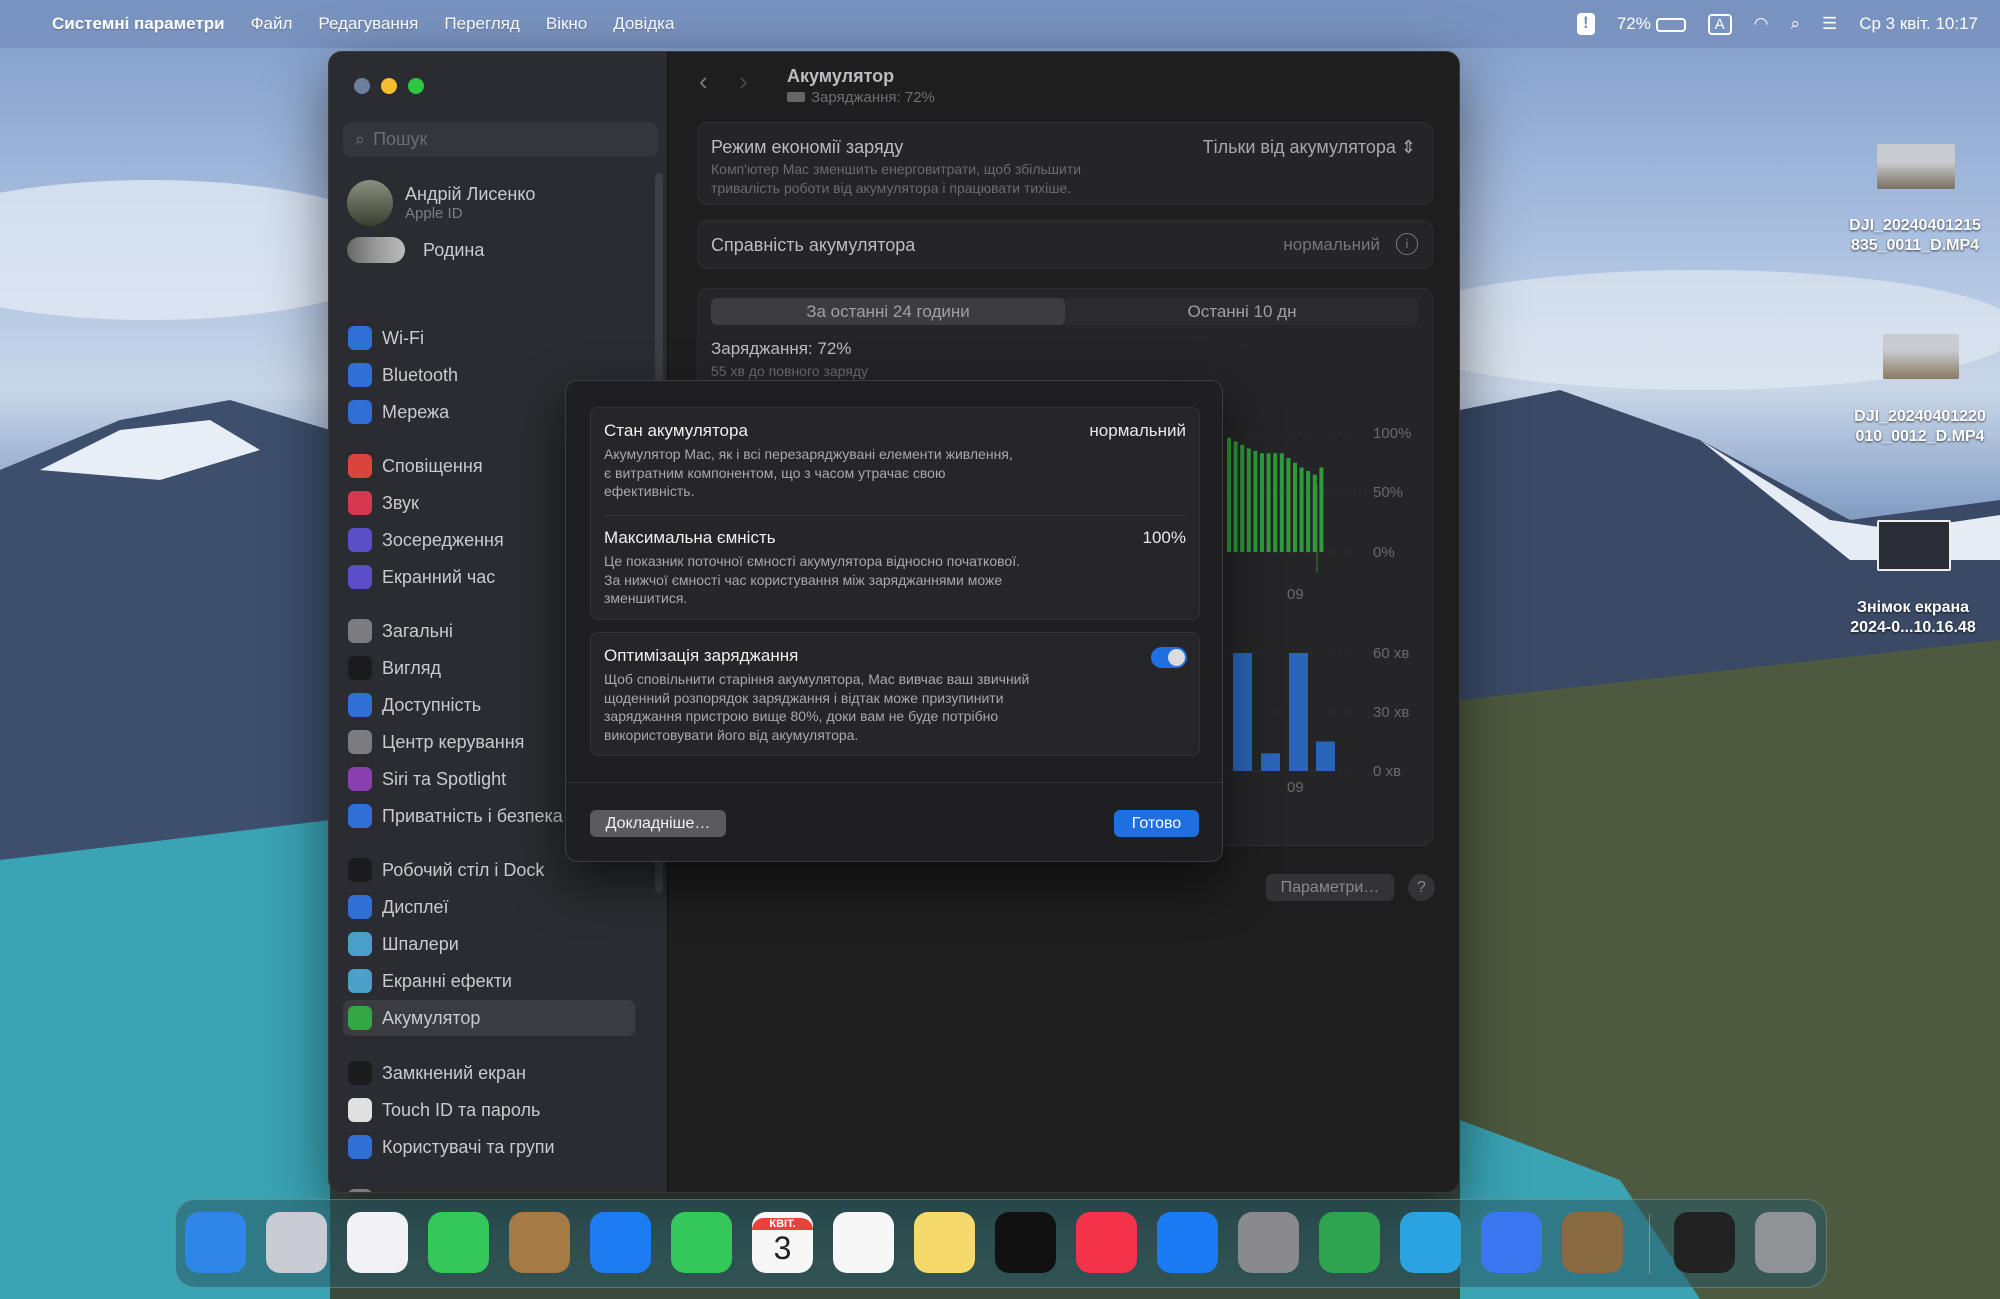  Describe the element at coordinates (1388, 492) in the screenshot. I see `y-tick-label: 50%` at that location.